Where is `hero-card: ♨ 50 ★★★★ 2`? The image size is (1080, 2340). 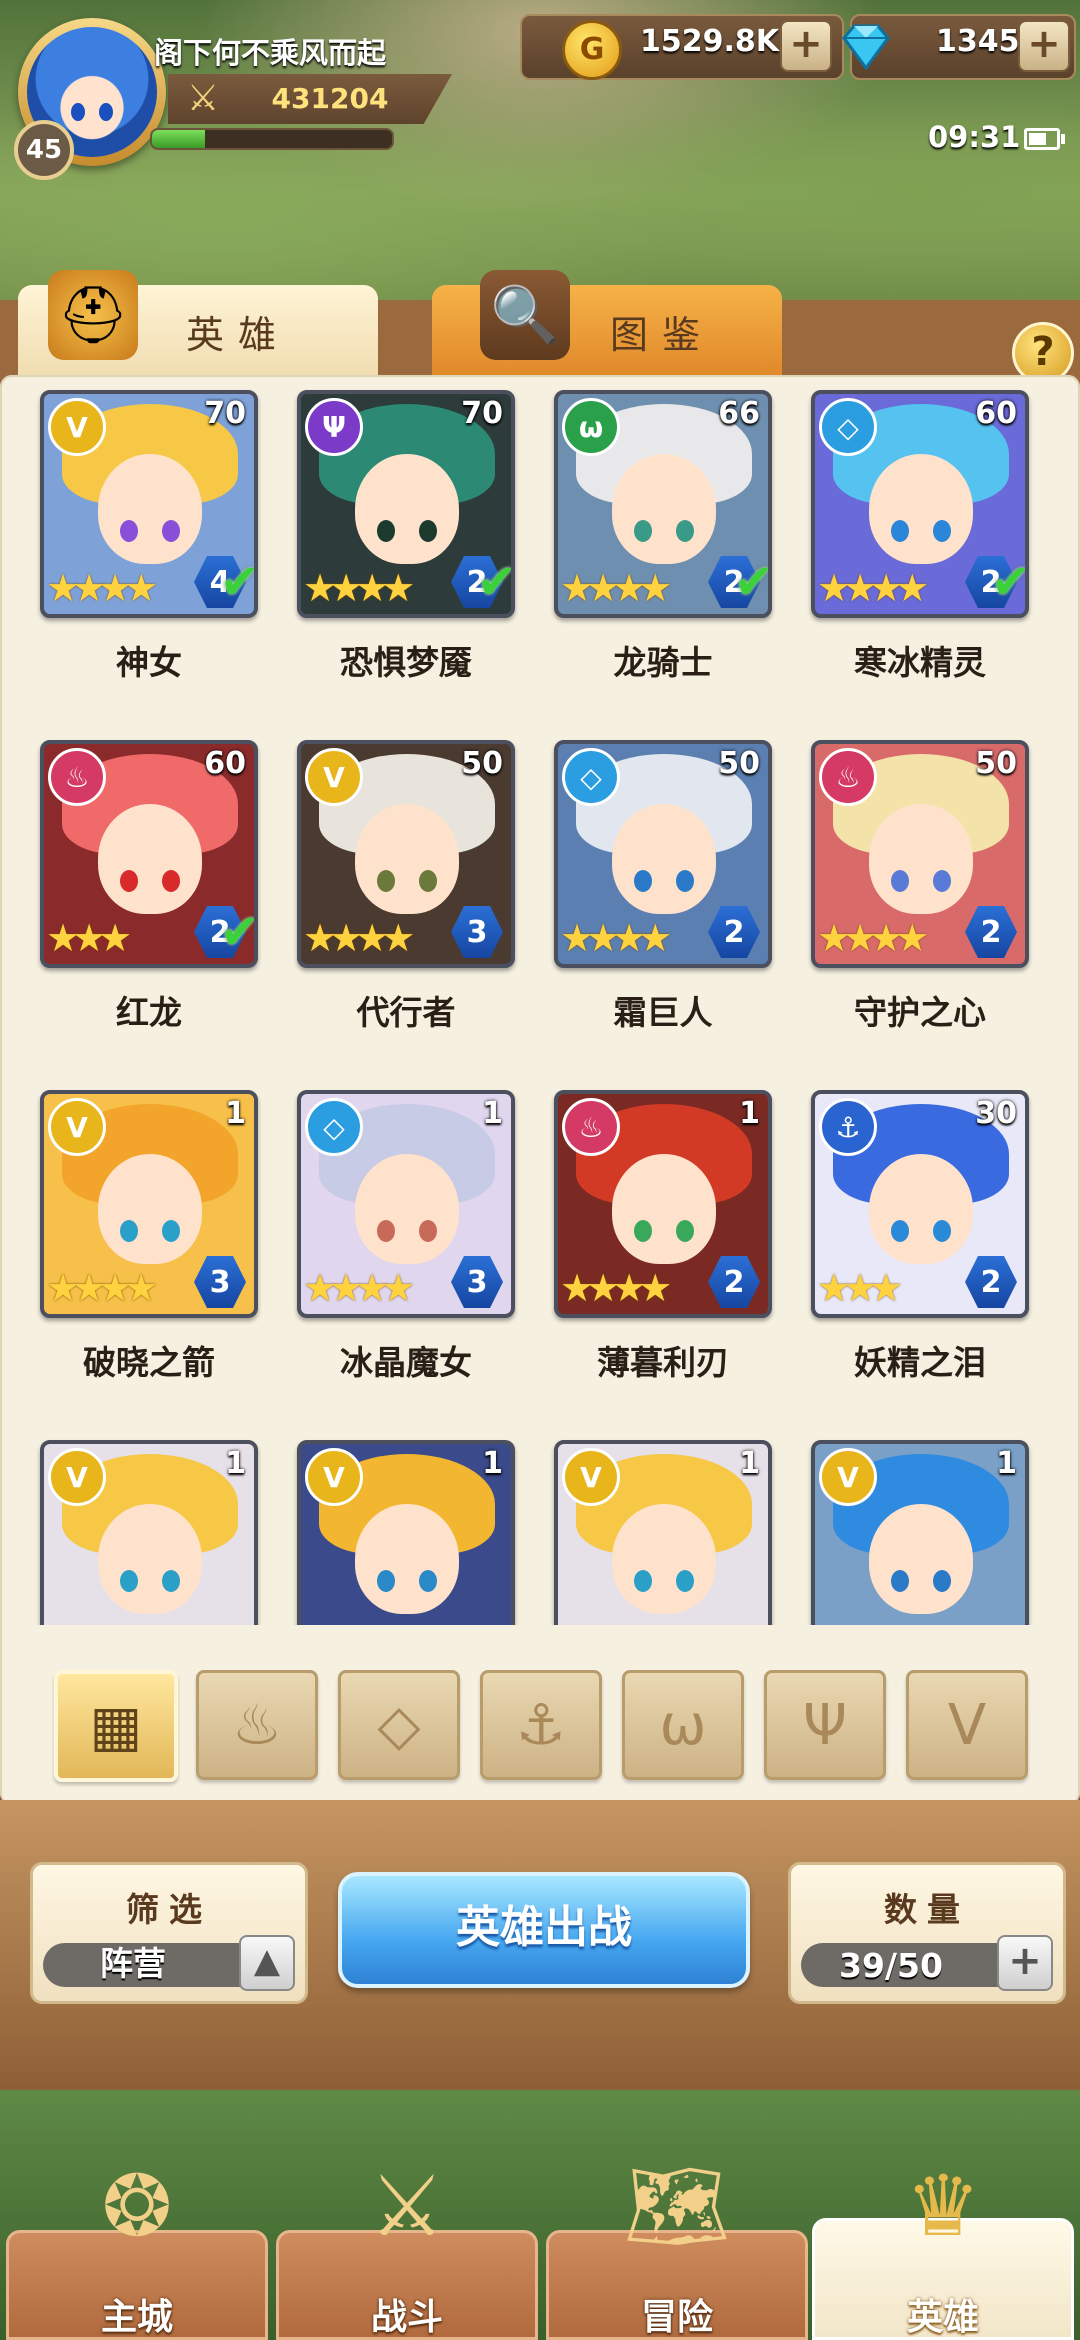
hero-card: ♨ 50 ★★★★ 2 is located at coordinates (920, 854).